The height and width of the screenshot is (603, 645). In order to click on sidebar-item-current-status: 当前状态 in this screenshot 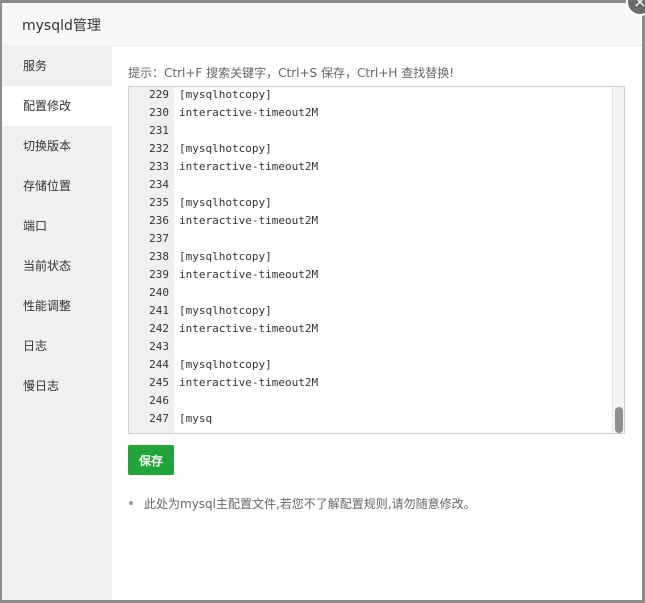, I will do `click(57, 266)`.